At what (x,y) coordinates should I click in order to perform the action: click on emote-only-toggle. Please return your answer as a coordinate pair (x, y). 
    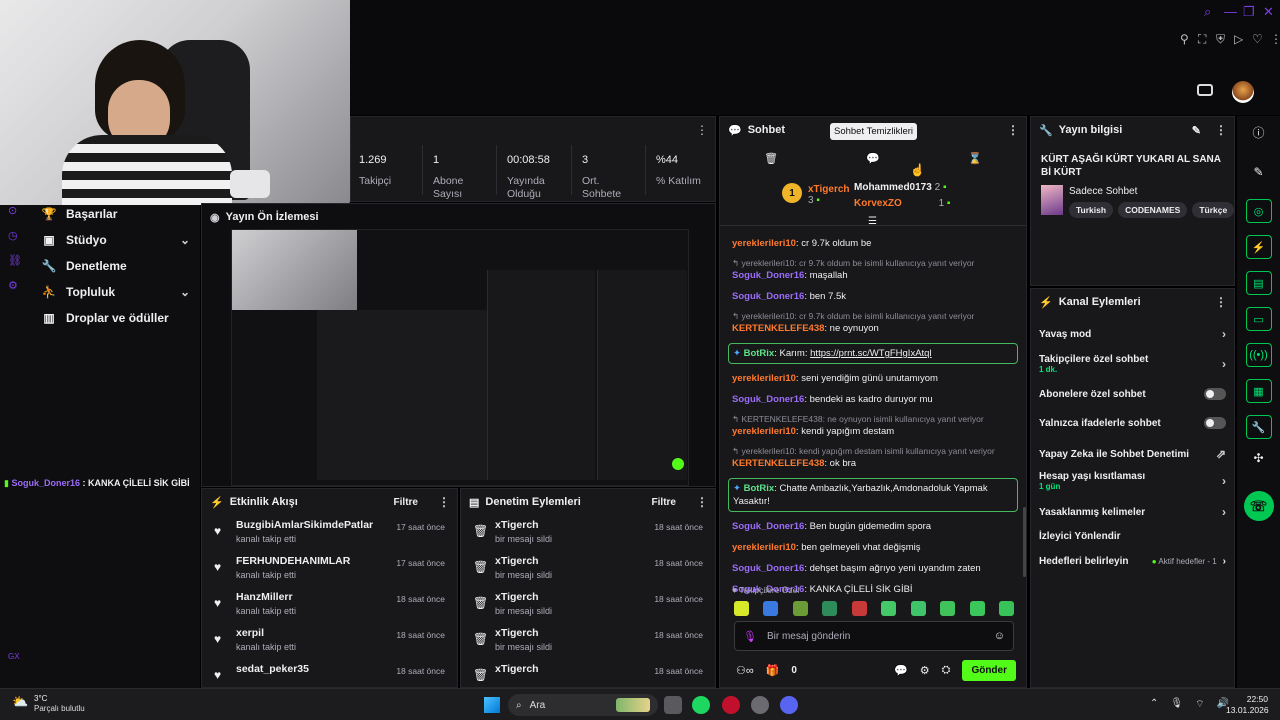
    Looking at the image, I should click on (1215, 423).